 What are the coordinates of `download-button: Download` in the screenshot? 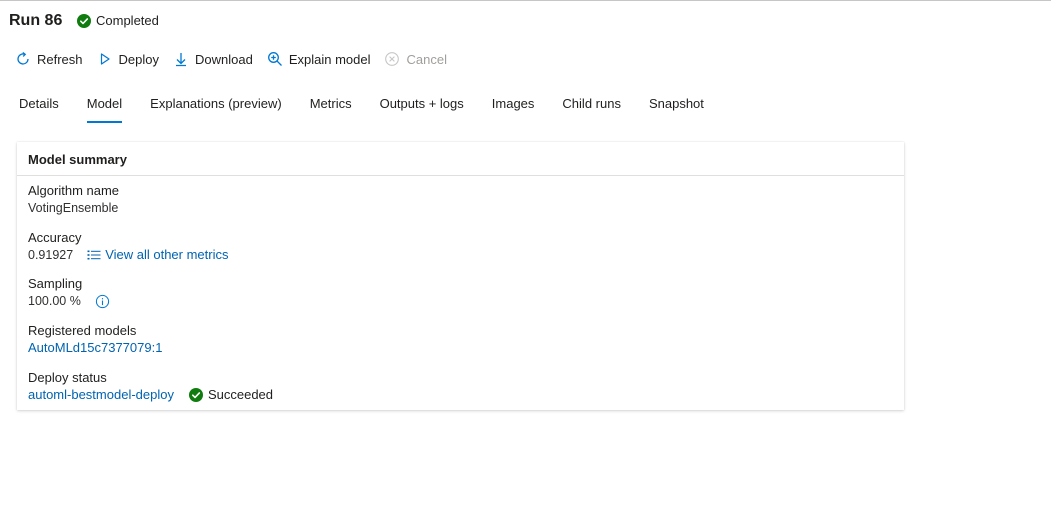 It's located at (213, 59).